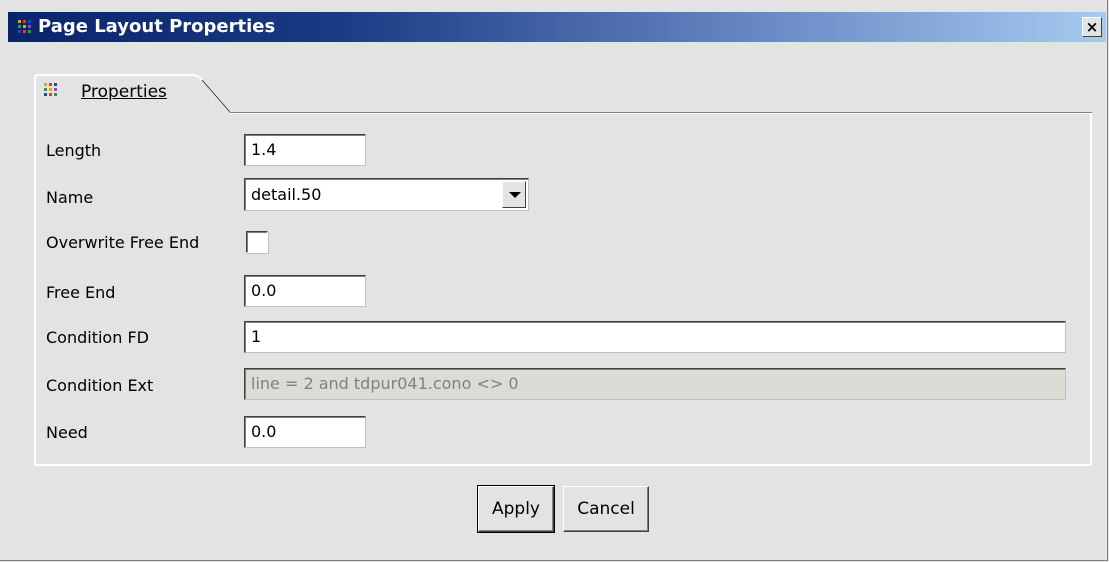 The image size is (1109, 562). I want to click on condition-fd-label: Condition FD, so click(97, 337).